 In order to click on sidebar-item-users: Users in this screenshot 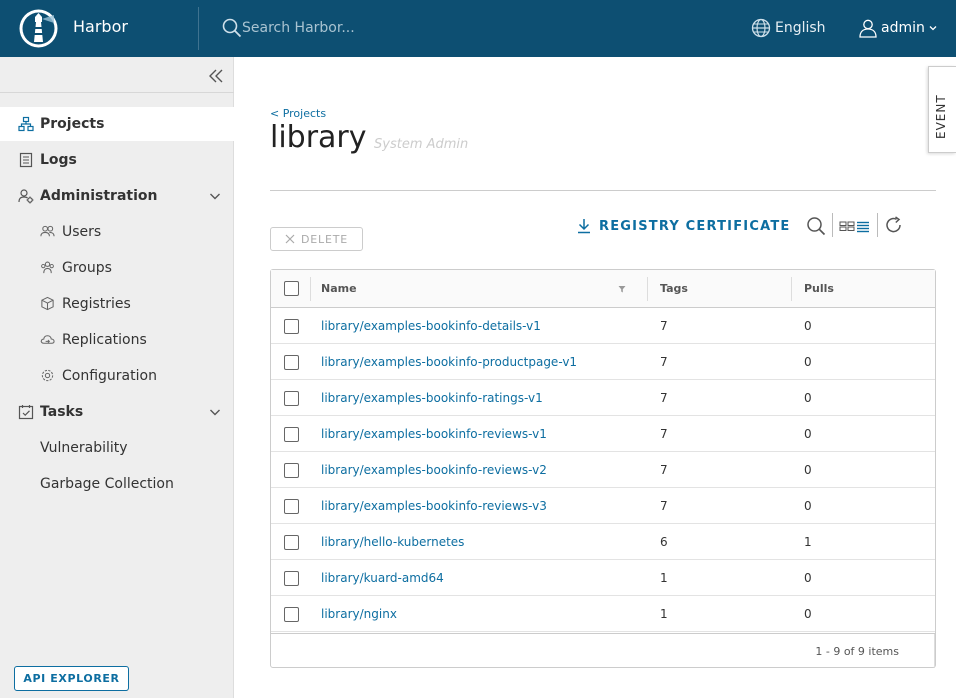, I will do `click(117, 232)`.